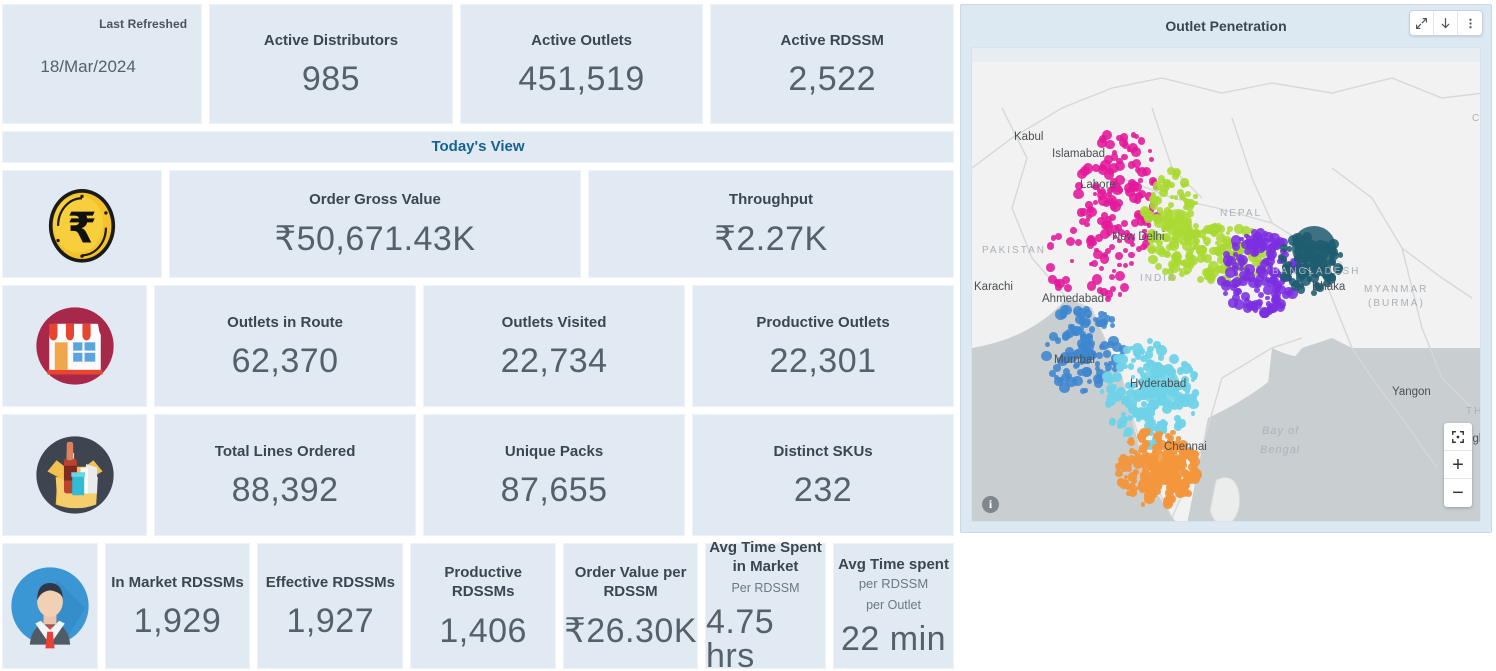  What do you see at coordinates (285, 322) in the screenshot?
I see `kpi-title: Outlets in Route` at bounding box center [285, 322].